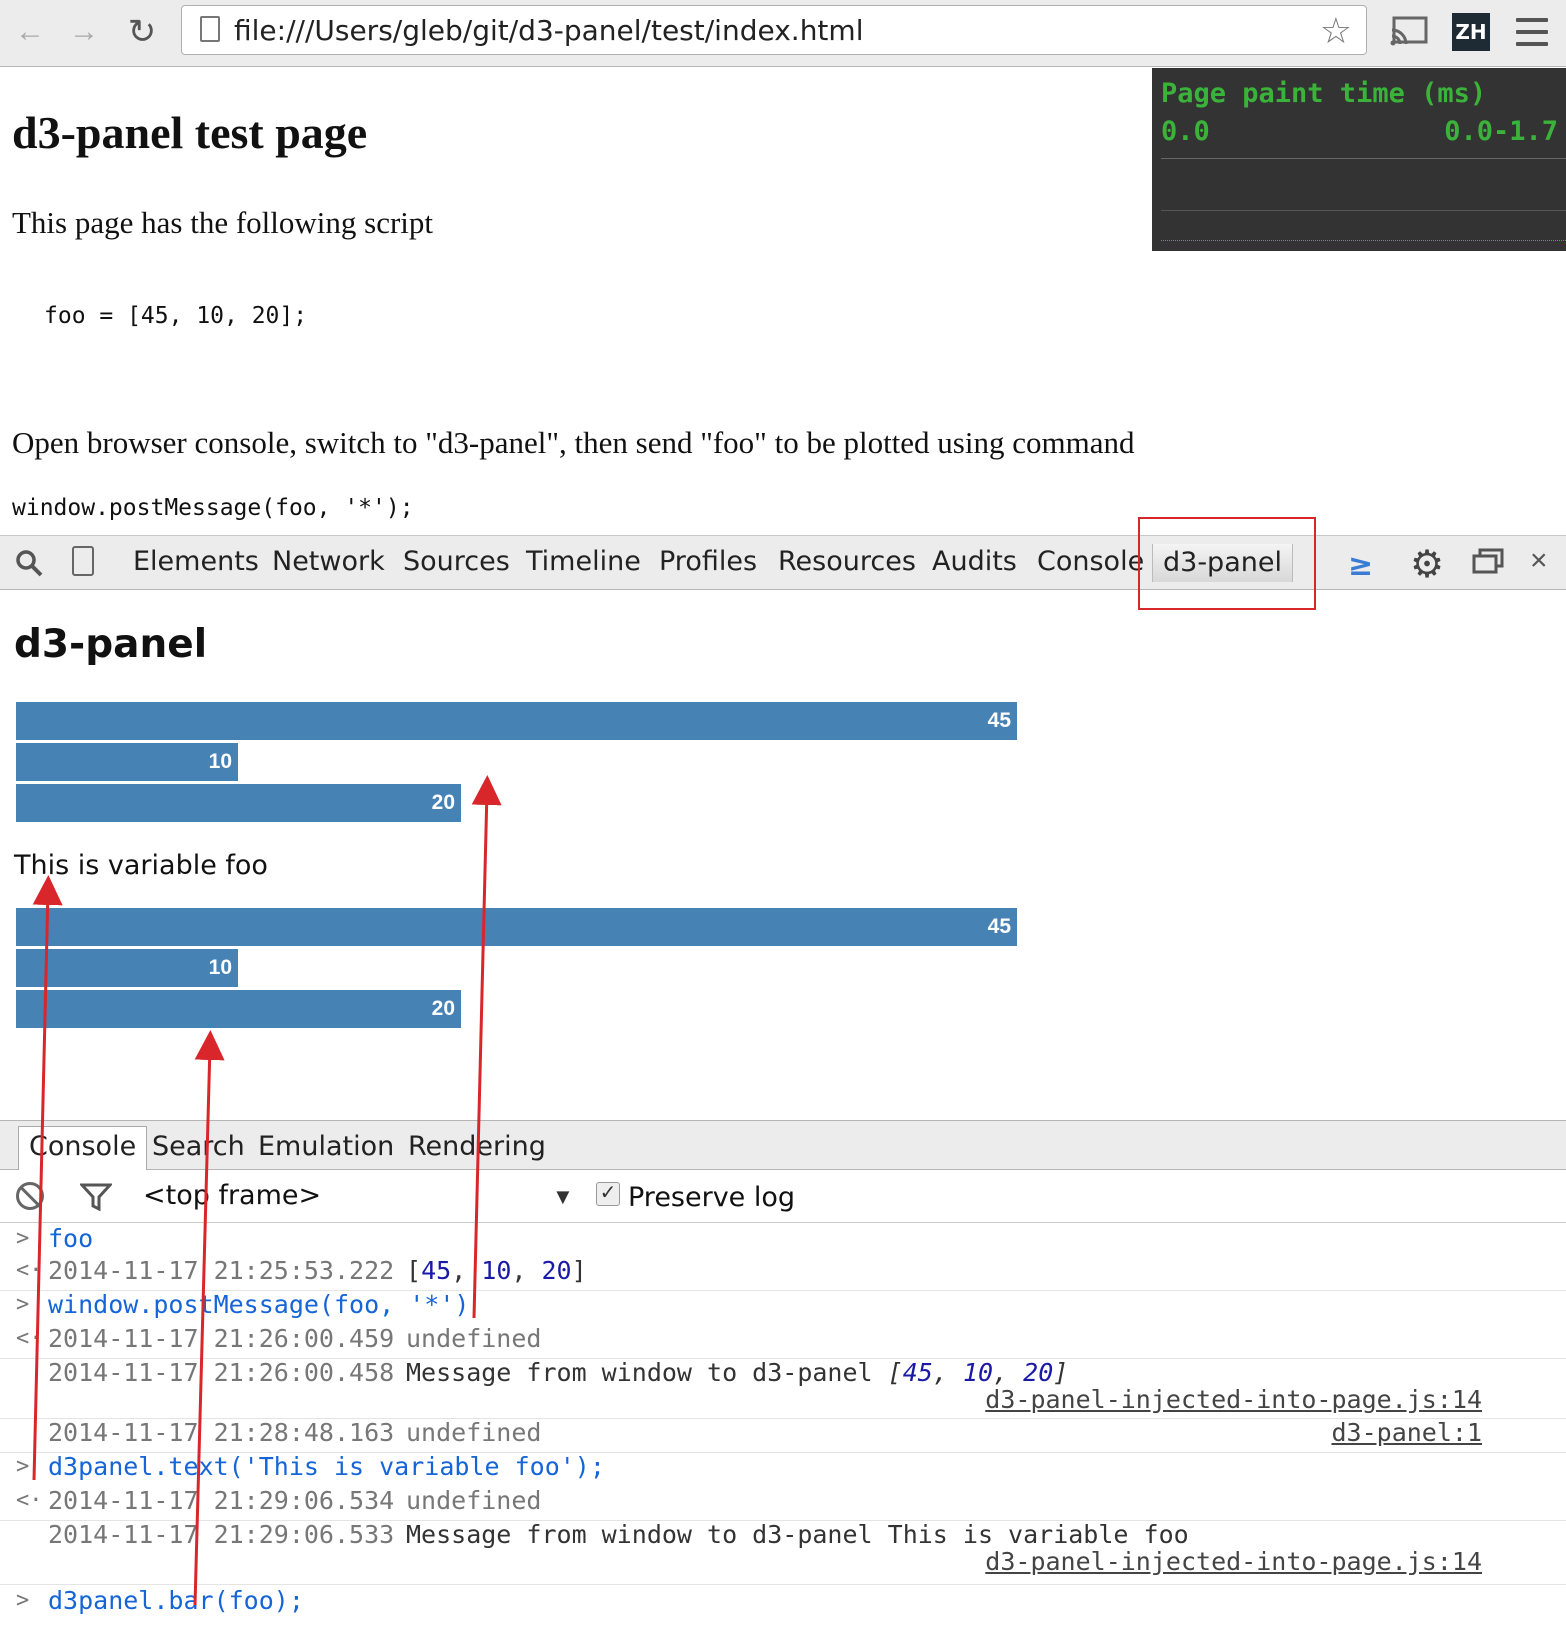 This screenshot has width=1566, height=1644. What do you see at coordinates (974, 561) in the screenshot?
I see `tab-audits: Audits` at bounding box center [974, 561].